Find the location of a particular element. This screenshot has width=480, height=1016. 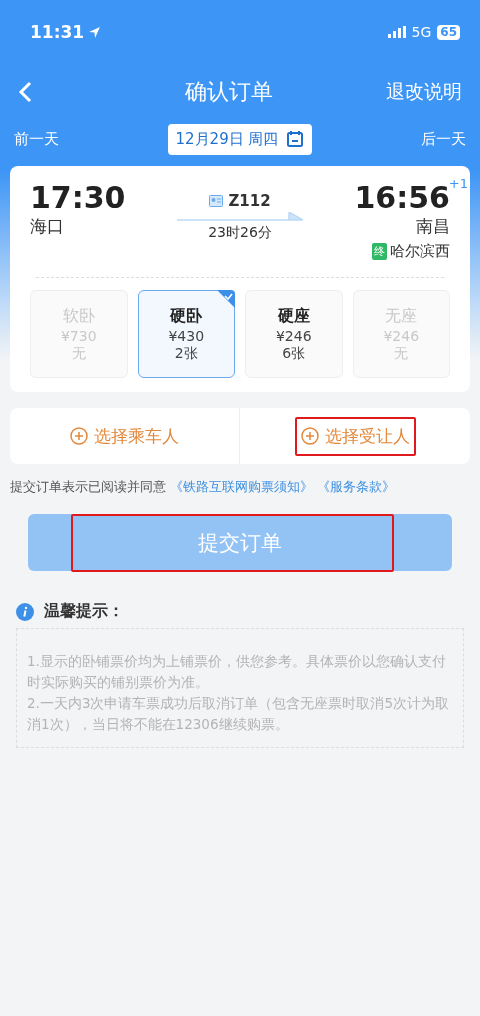

departure-time: 17:30 is located at coordinates (78, 197).